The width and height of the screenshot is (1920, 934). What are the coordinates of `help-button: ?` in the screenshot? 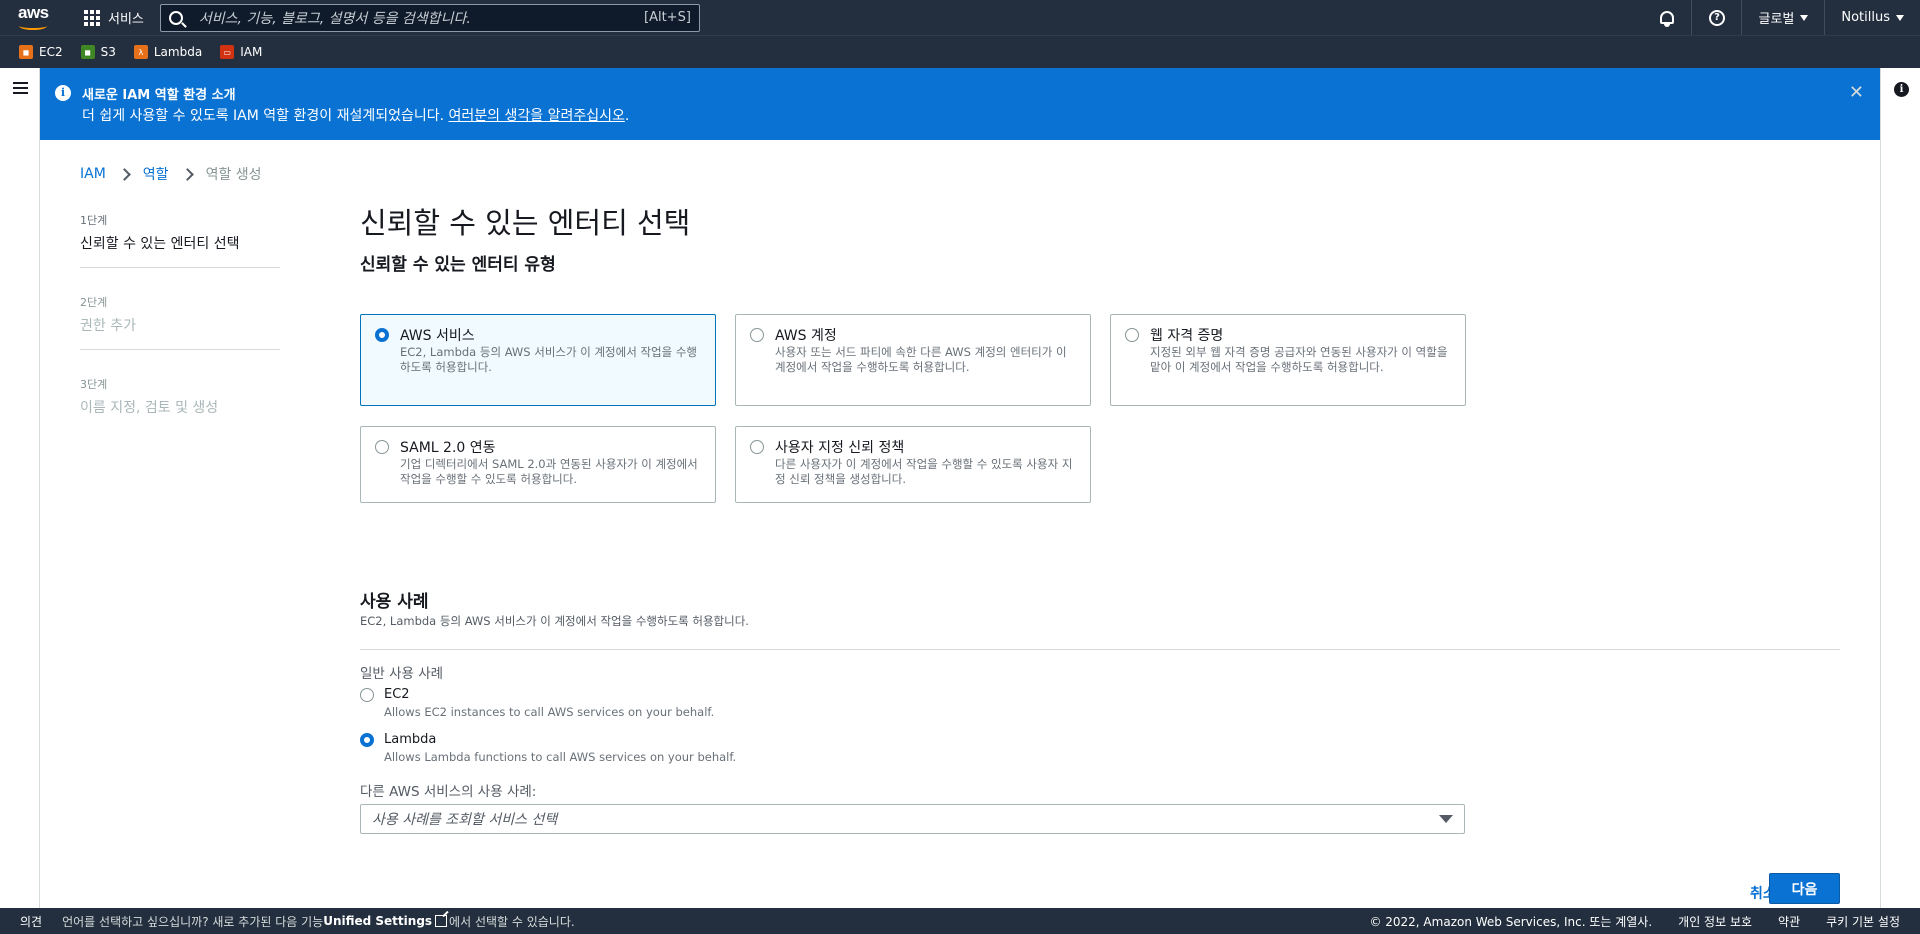 It's located at (1717, 17).